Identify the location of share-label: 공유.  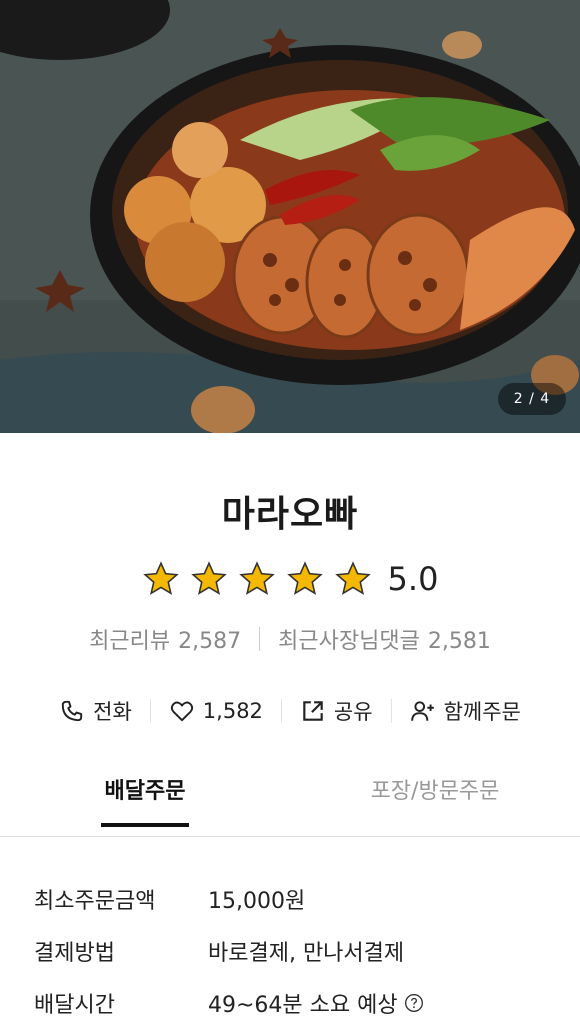
(353, 712).